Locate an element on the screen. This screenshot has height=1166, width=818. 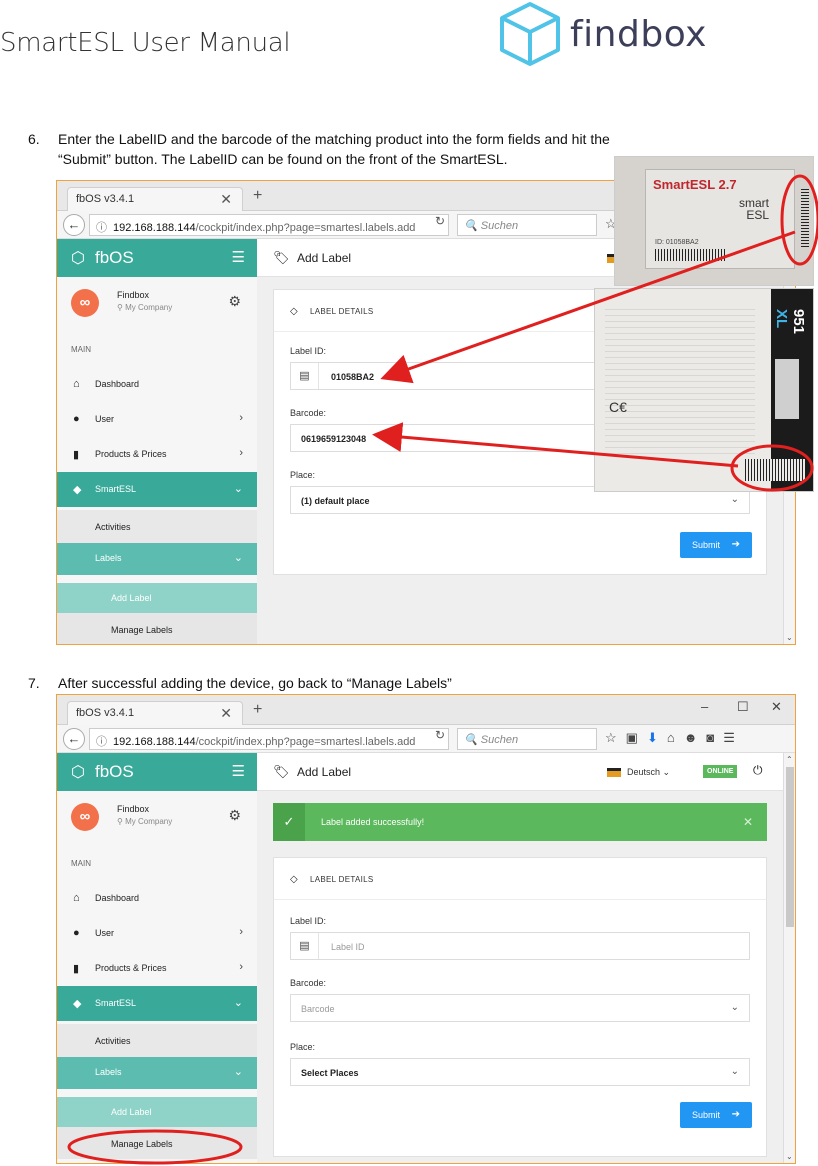
sidebar-item-add-label: Add Label is located at coordinates (157, 1112).